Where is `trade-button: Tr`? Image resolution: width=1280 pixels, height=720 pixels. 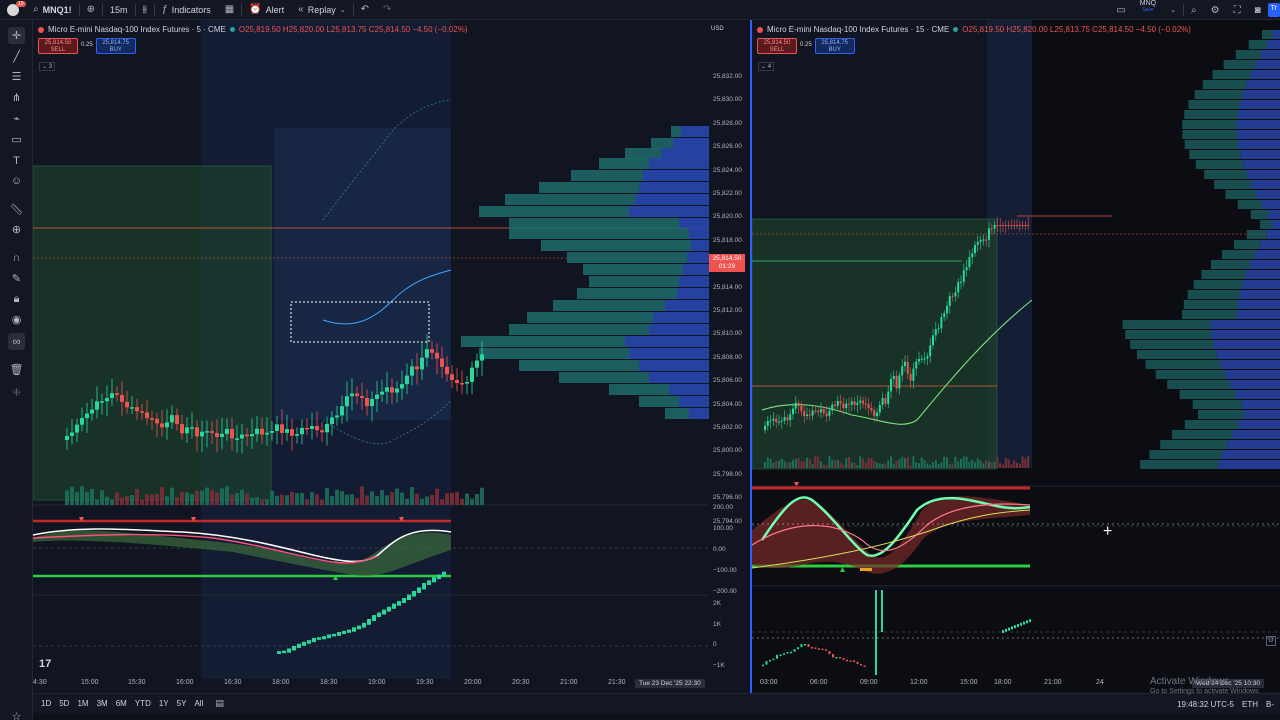 trade-button: Tr is located at coordinates (1273, 10).